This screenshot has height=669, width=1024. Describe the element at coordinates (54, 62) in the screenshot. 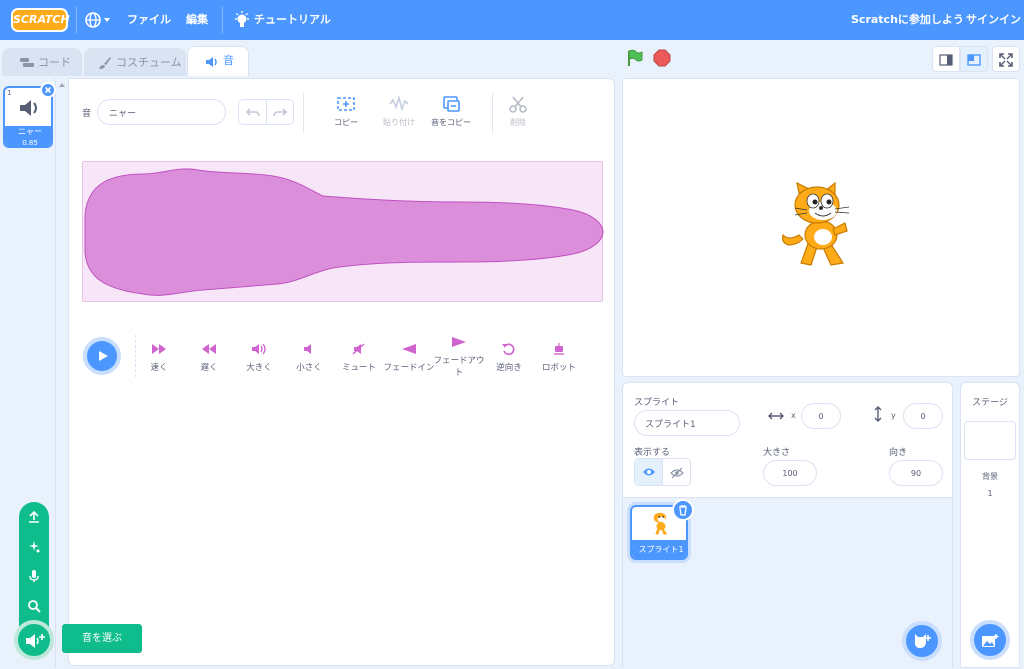

I see `tab-code-label: コード` at that location.